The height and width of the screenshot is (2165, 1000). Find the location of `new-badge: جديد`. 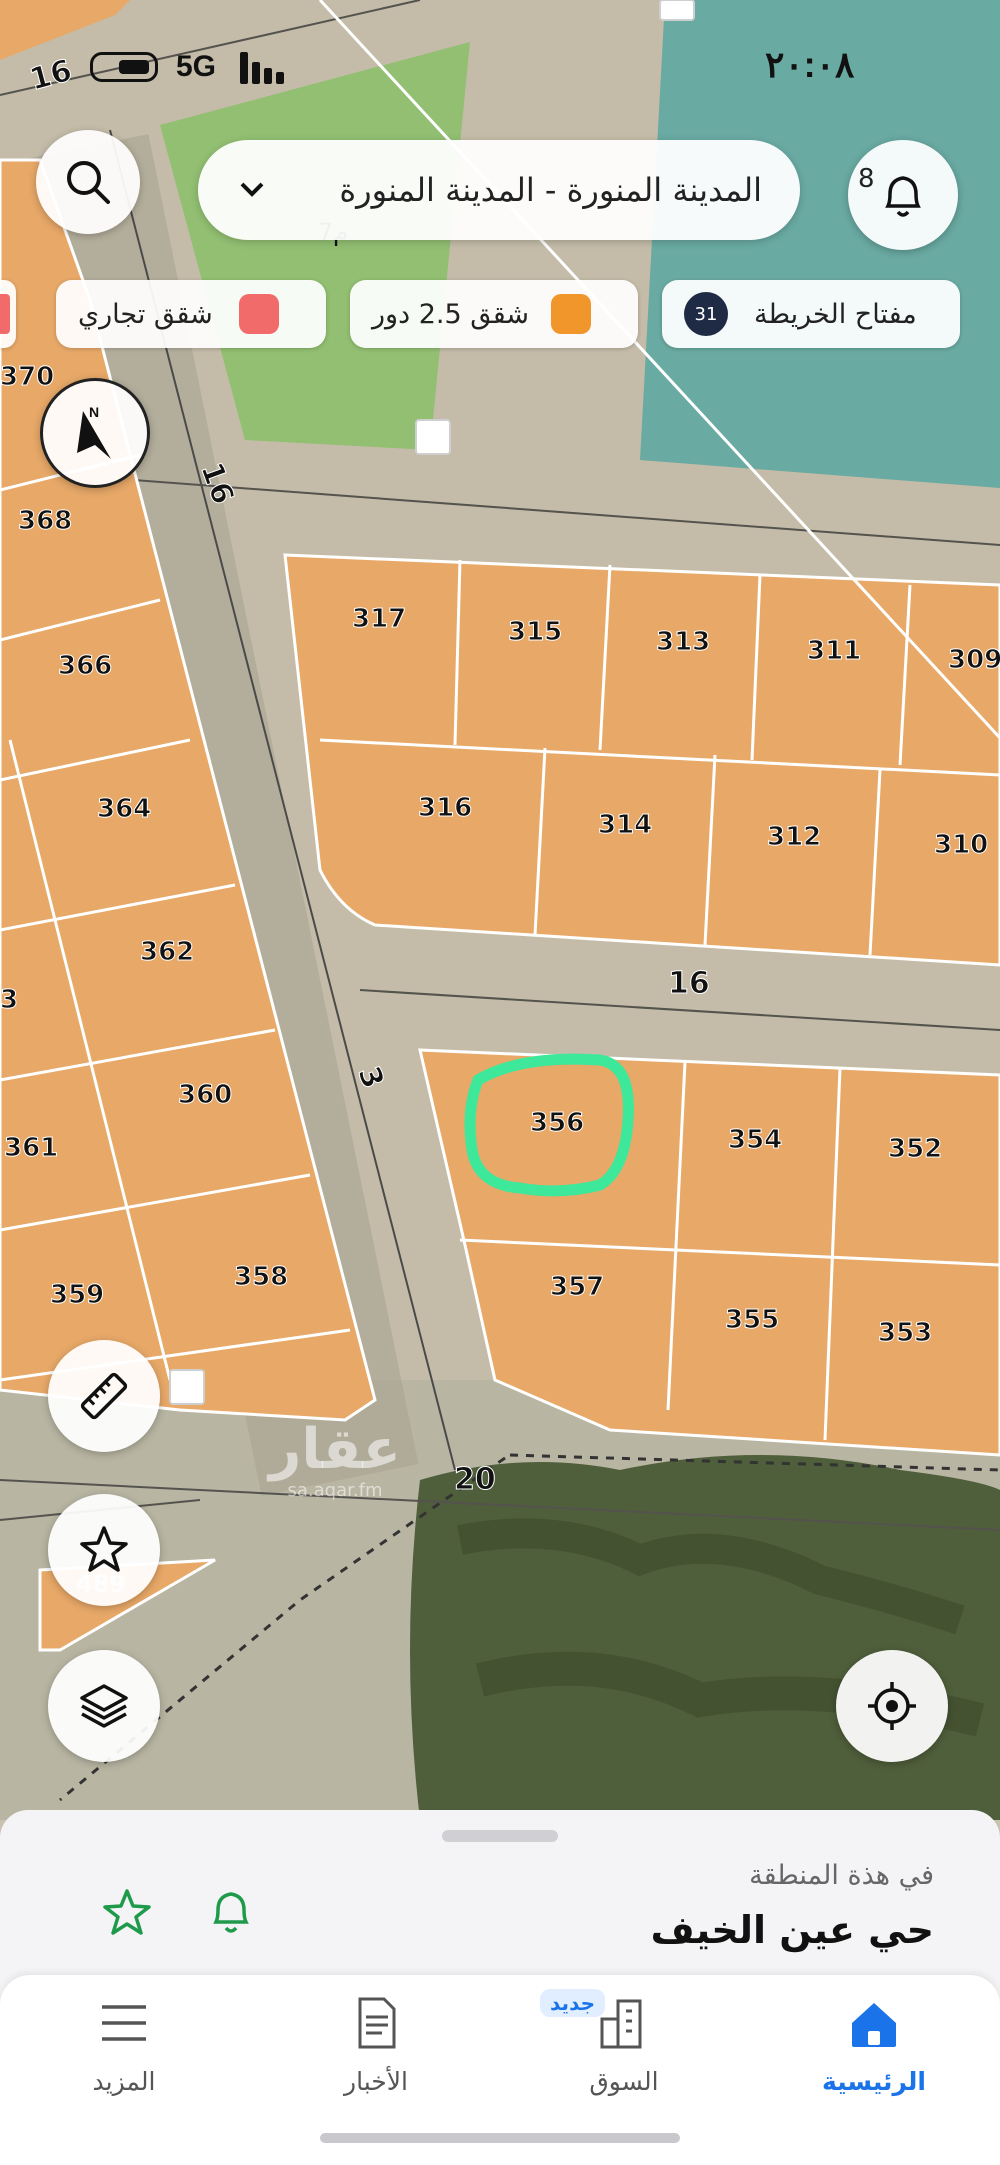

new-badge: جديد is located at coordinates (573, 2003).